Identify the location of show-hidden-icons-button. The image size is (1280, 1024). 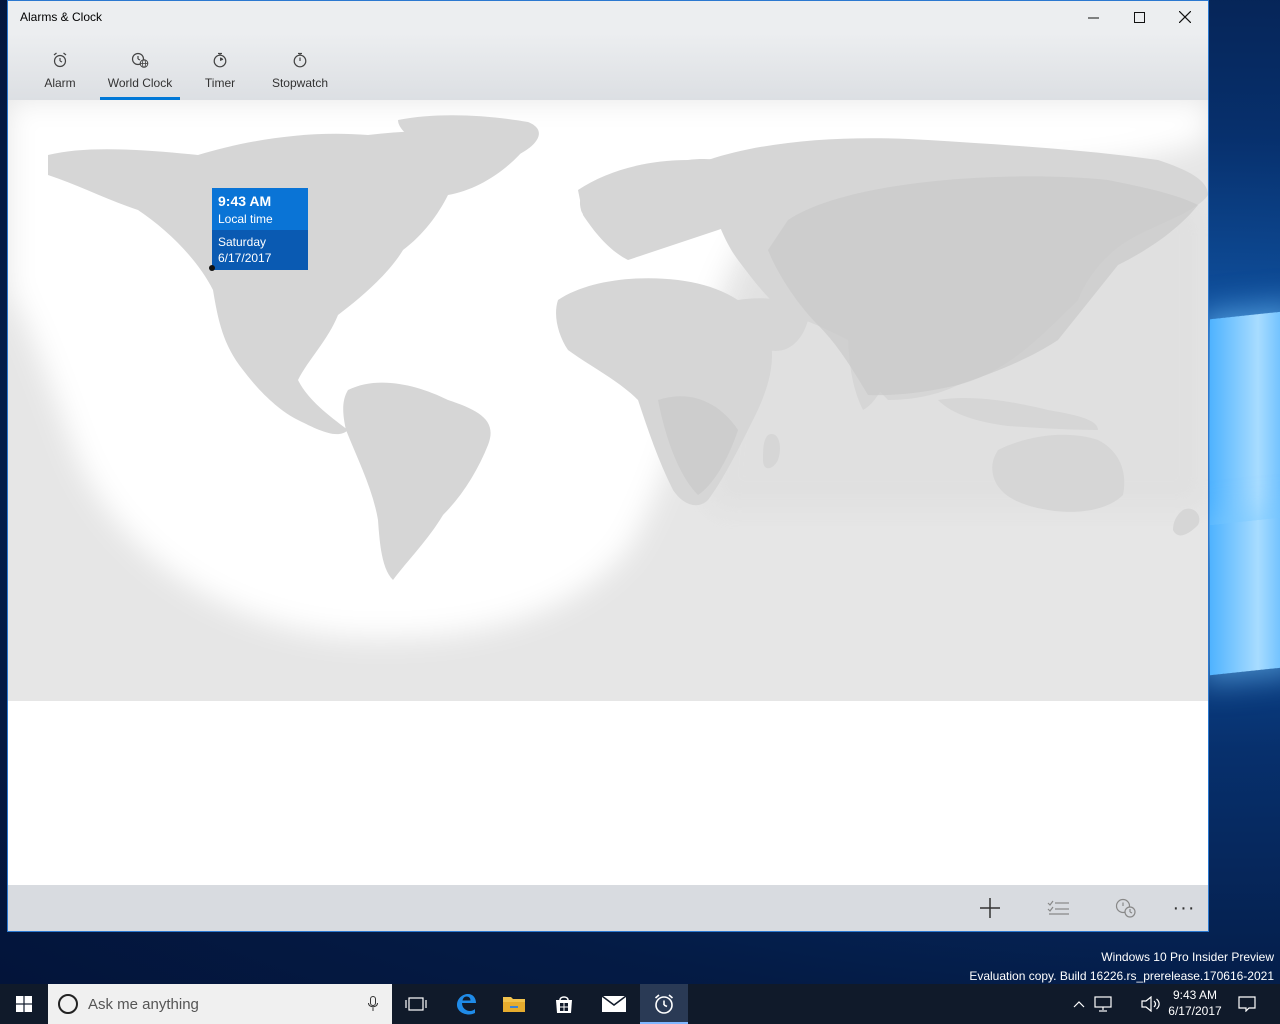
(1079, 1004).